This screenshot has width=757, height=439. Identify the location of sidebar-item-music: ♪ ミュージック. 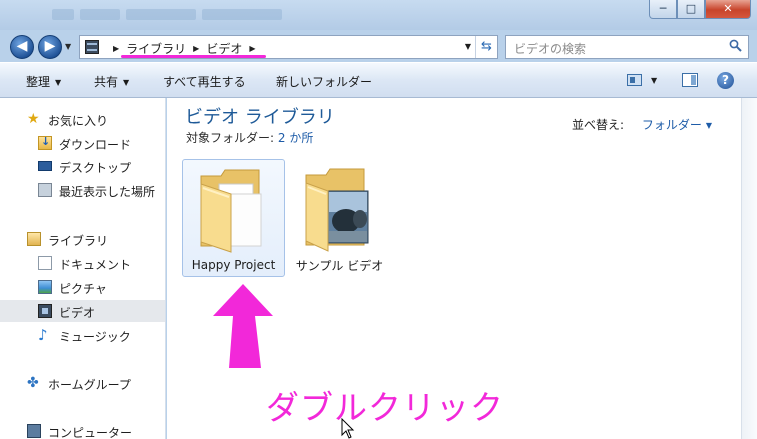
(82, 335).